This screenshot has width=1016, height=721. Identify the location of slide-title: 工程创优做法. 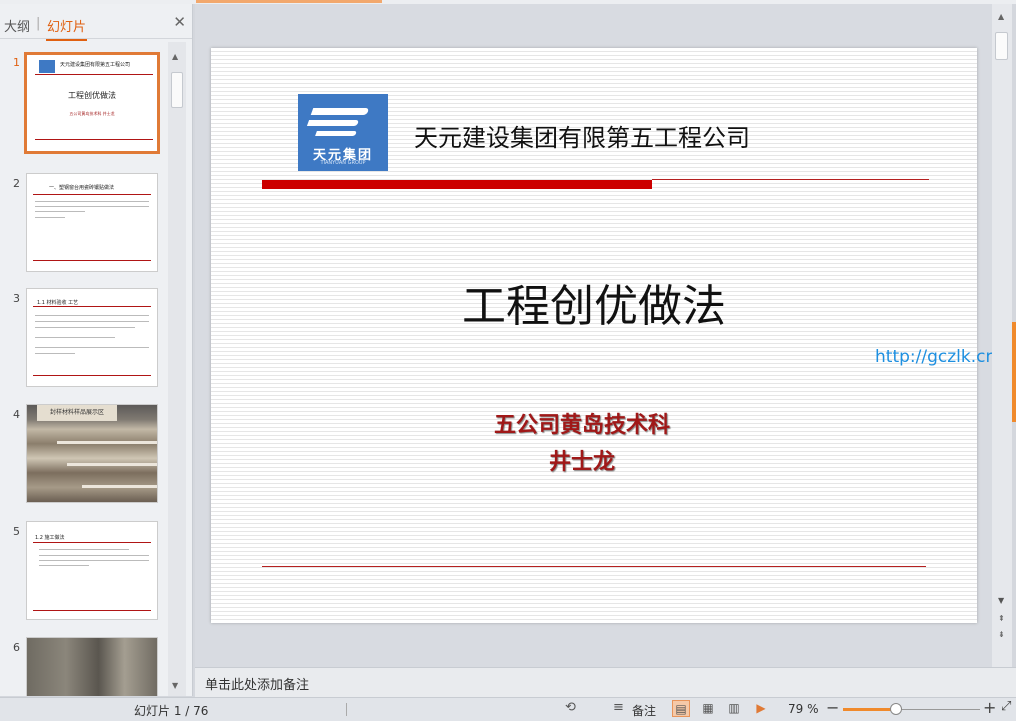
(594, 306).